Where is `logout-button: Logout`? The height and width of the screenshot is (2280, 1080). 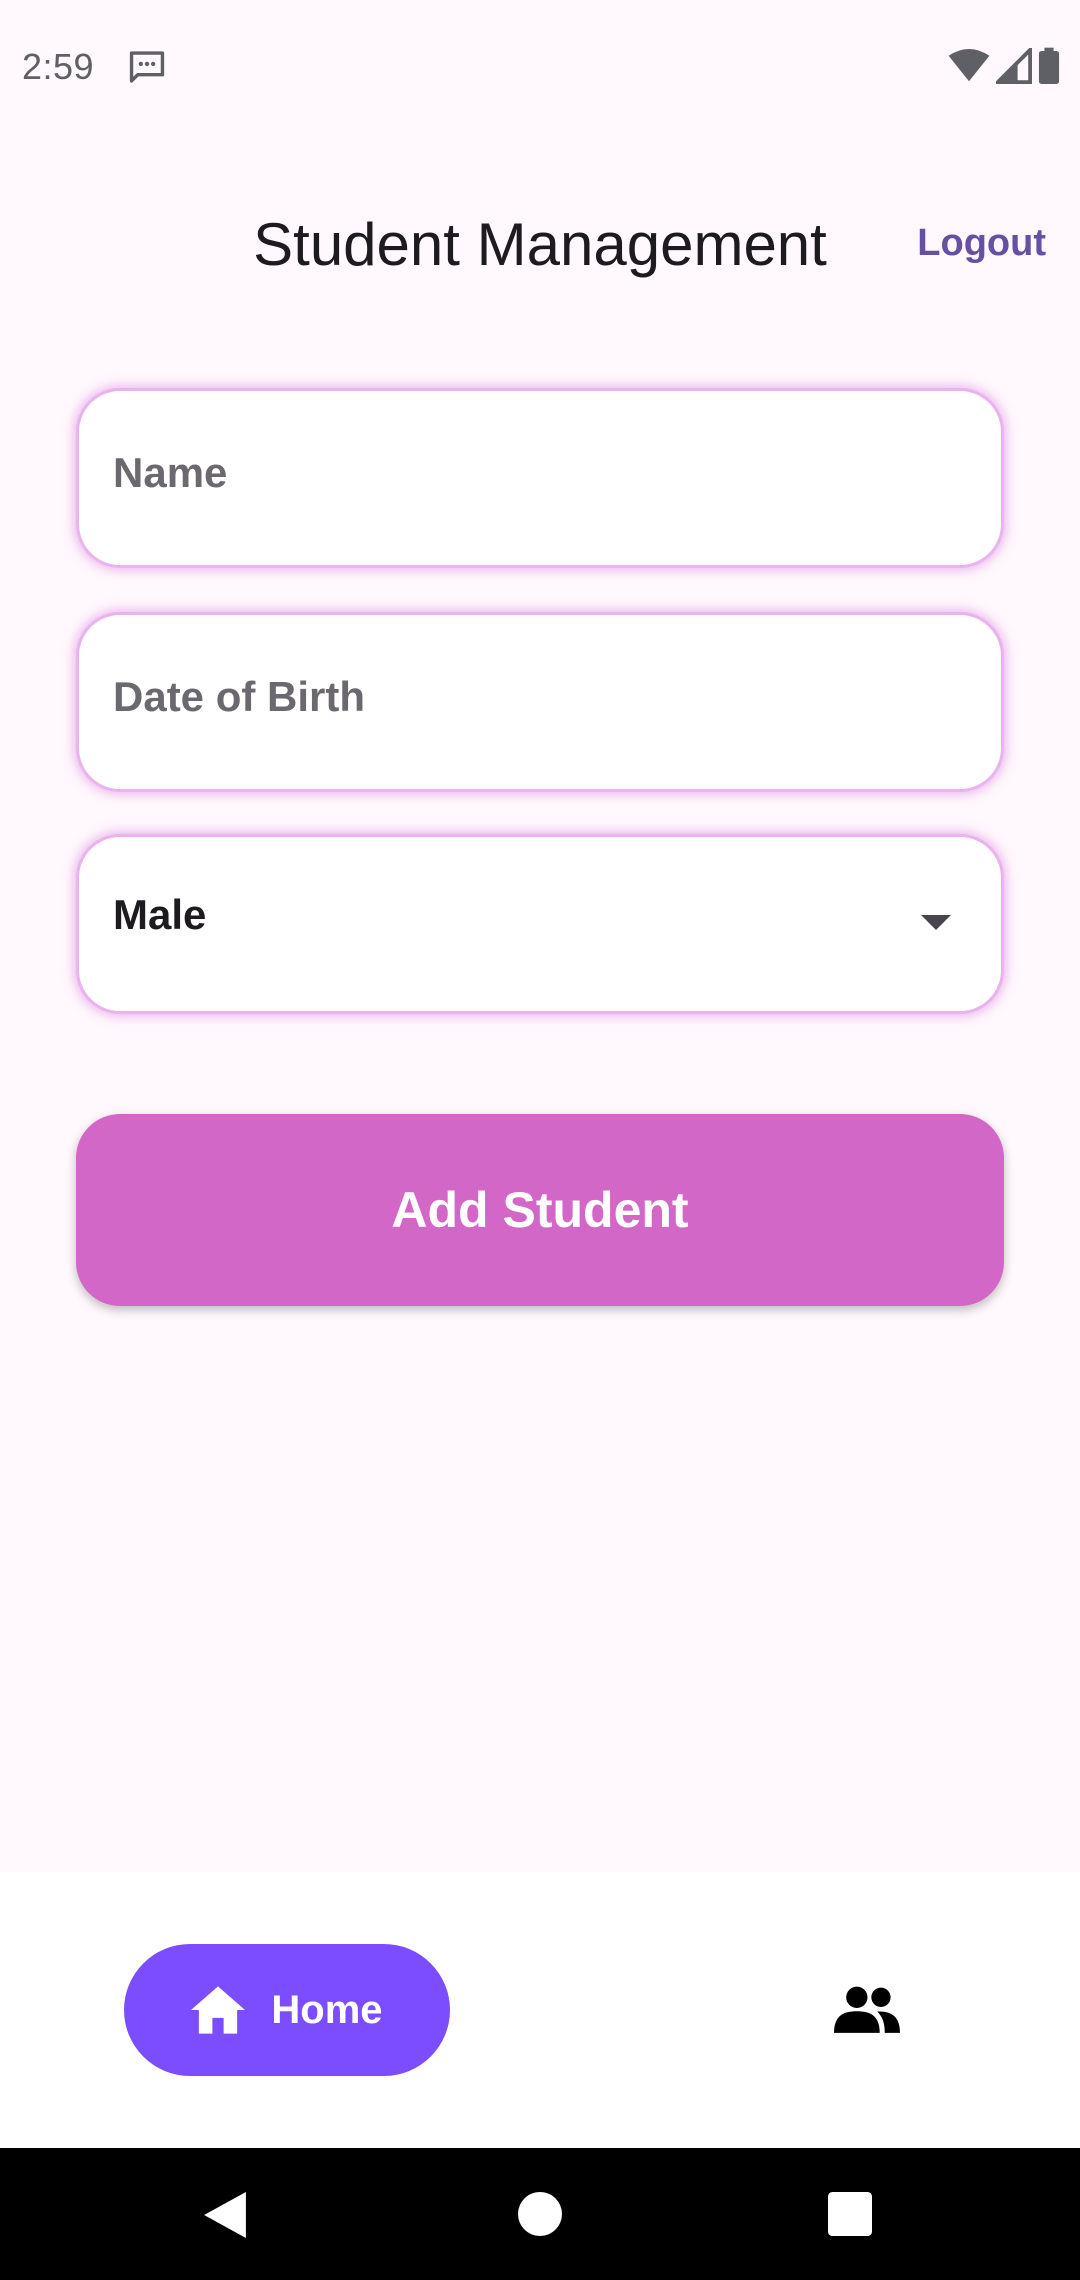 logout-button: Logout is located at coordinates (981, 243).